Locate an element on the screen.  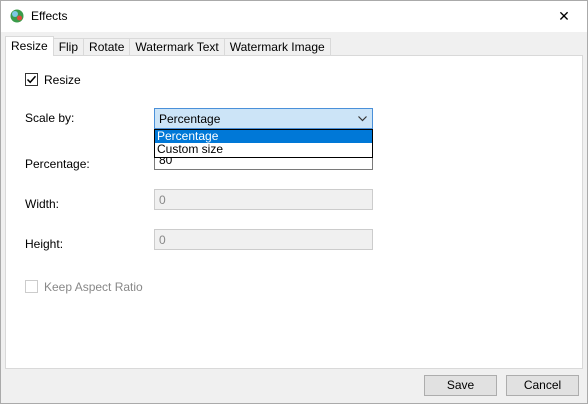
keep-aspect-label: Keep Aspect Ratio is located at coordinates (93, 287).